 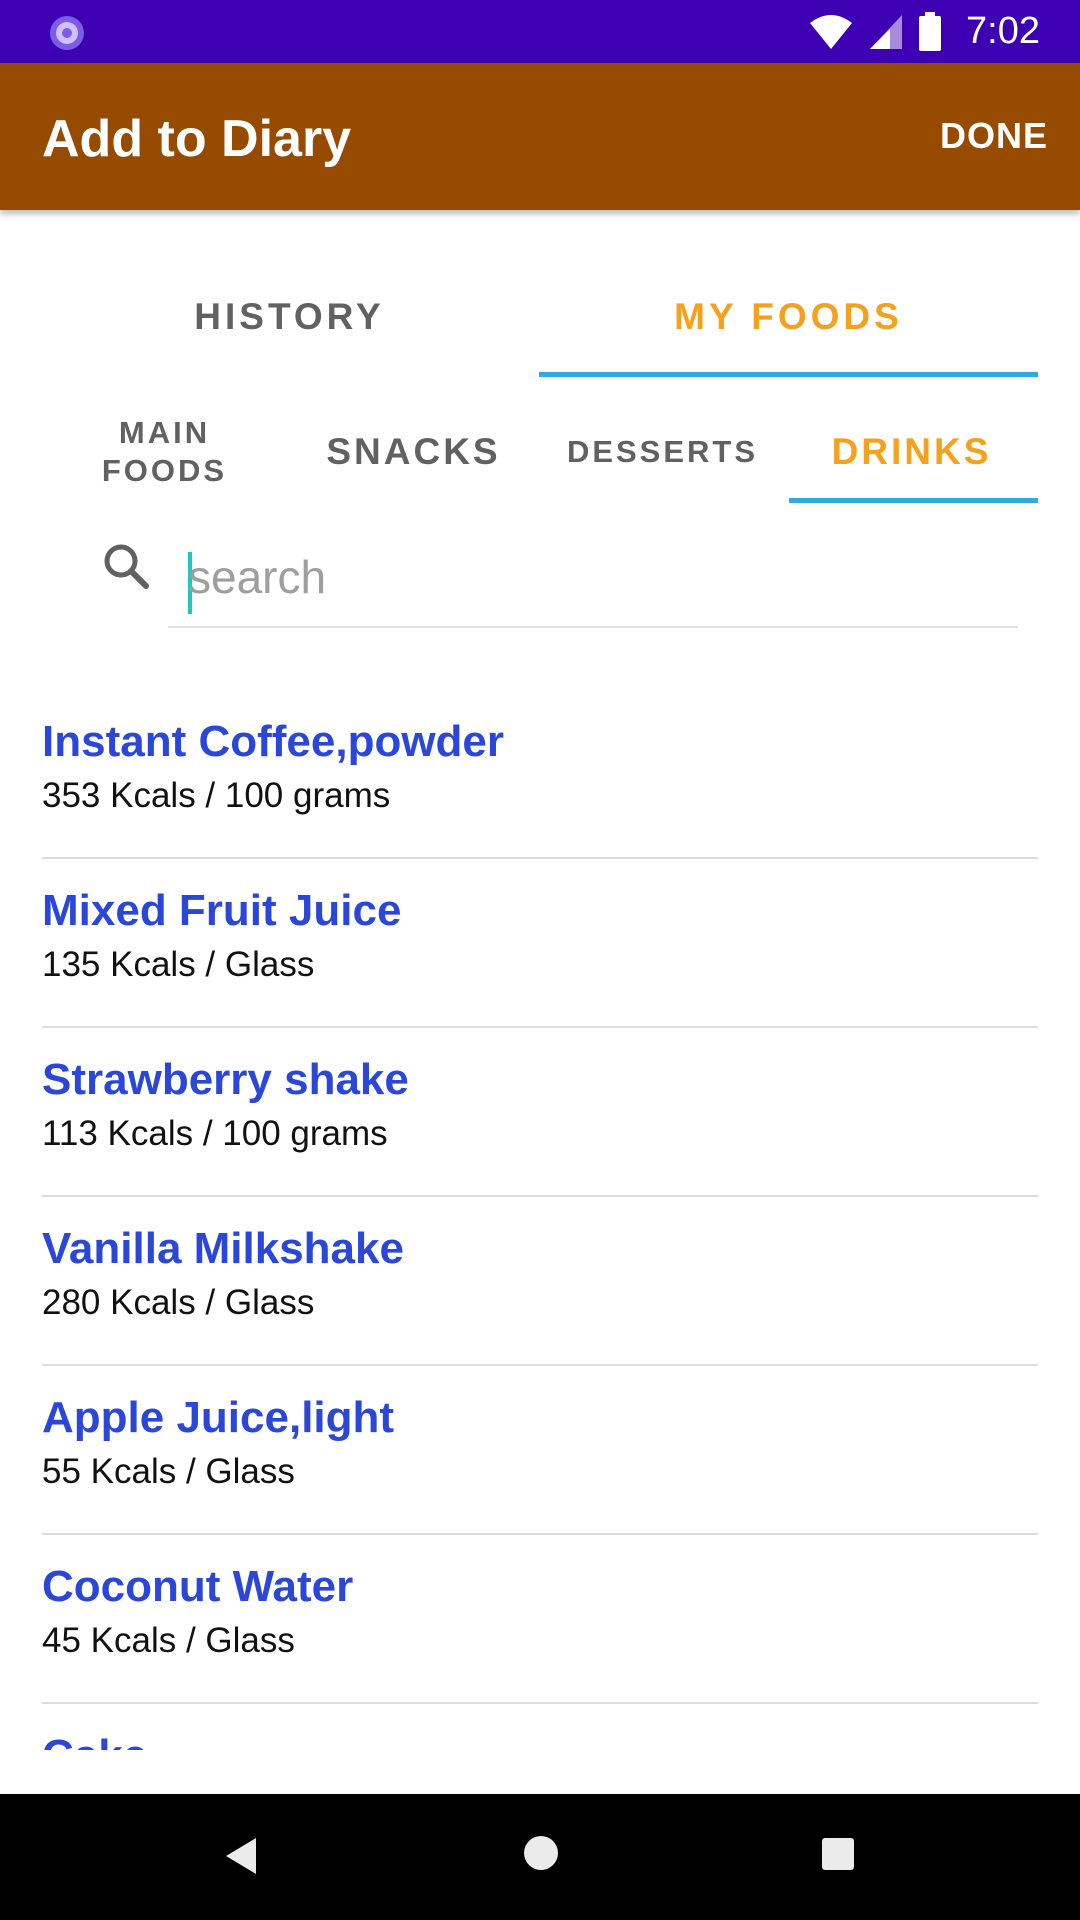 I want to click on status-icons: 7:02, so click(x=924, y=31).